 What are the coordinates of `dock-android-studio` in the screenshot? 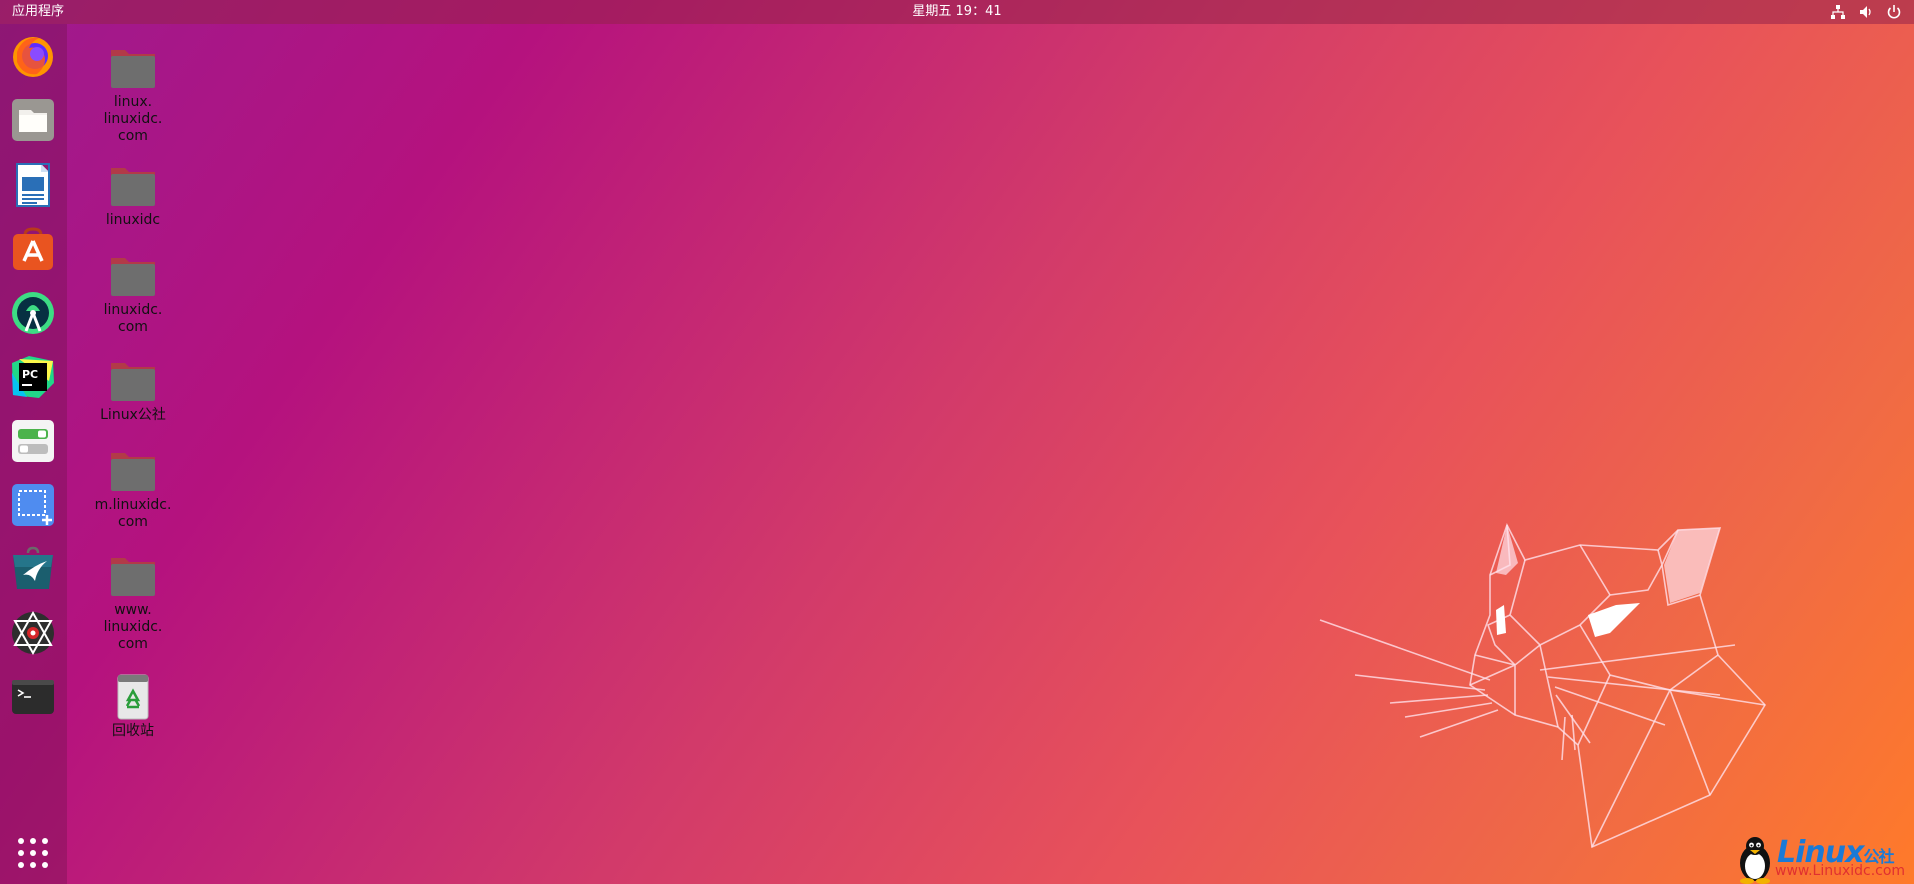 It's located at (33, 313).